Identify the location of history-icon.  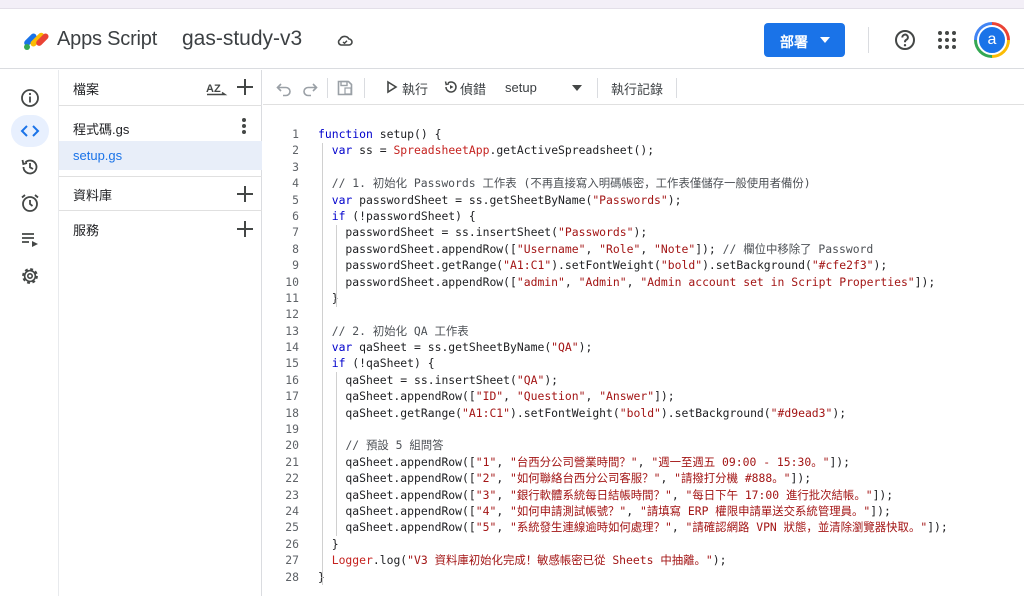
(29, 167).